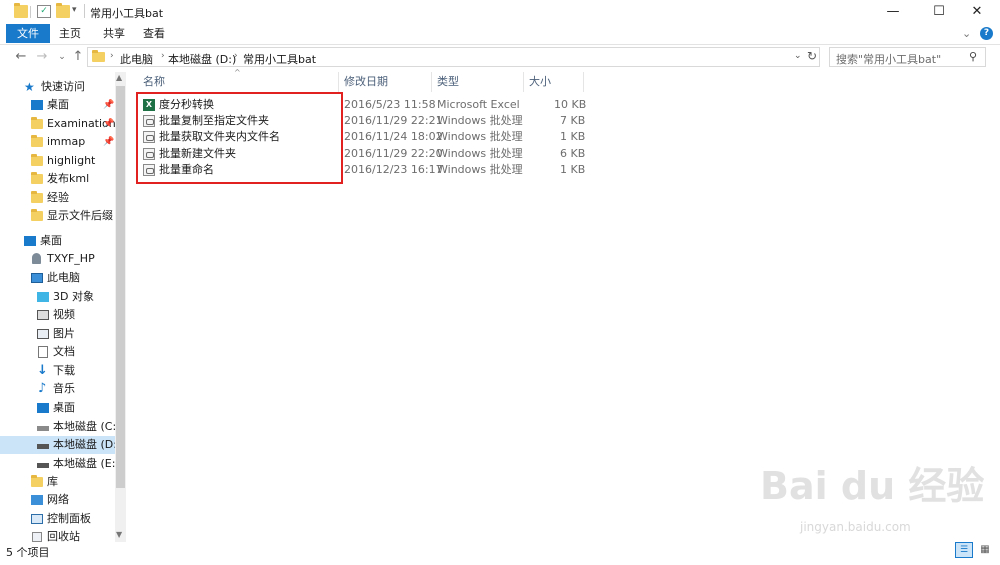  I want to click on nav-label: 本地磁盘 (E:), so click(86, 463).